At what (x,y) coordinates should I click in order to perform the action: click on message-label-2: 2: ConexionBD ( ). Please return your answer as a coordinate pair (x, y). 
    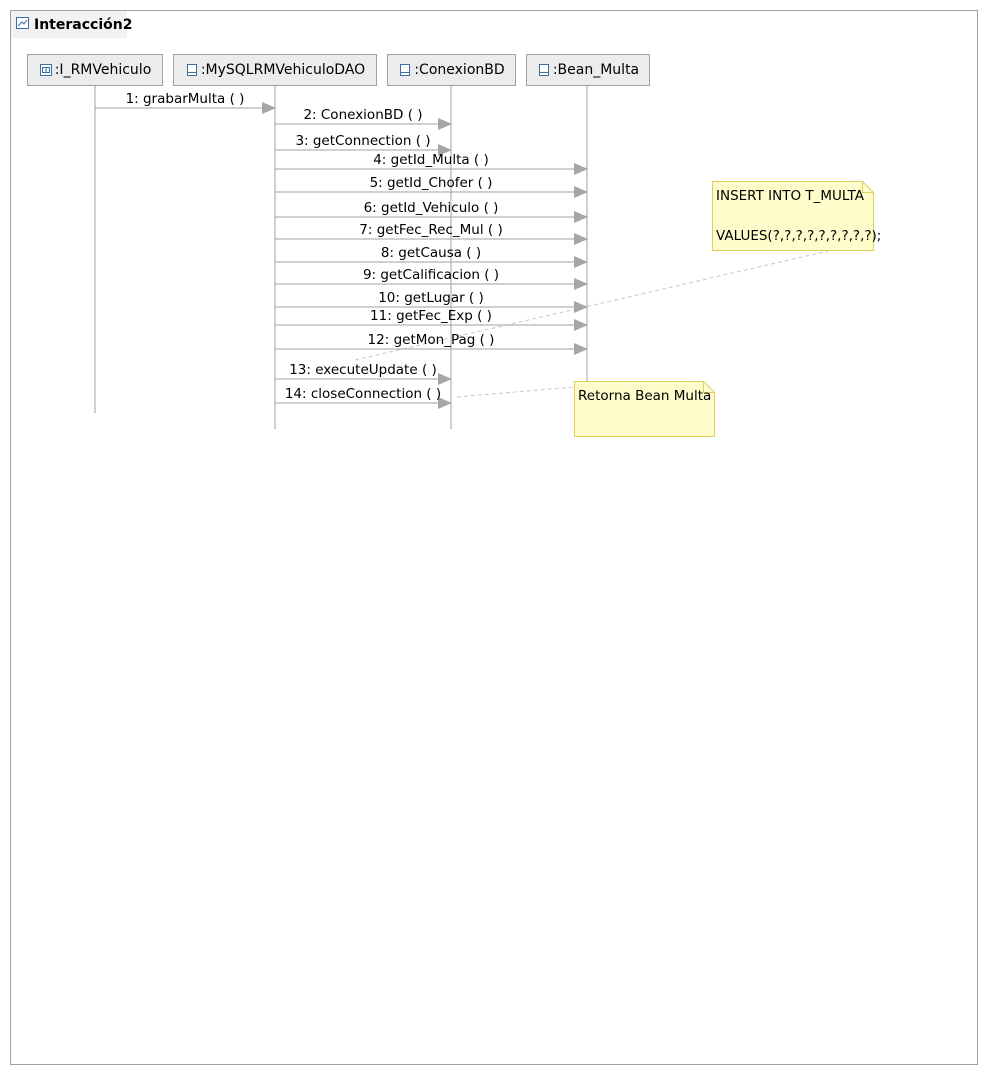
    Looking at the image, I should click on (362, 115).